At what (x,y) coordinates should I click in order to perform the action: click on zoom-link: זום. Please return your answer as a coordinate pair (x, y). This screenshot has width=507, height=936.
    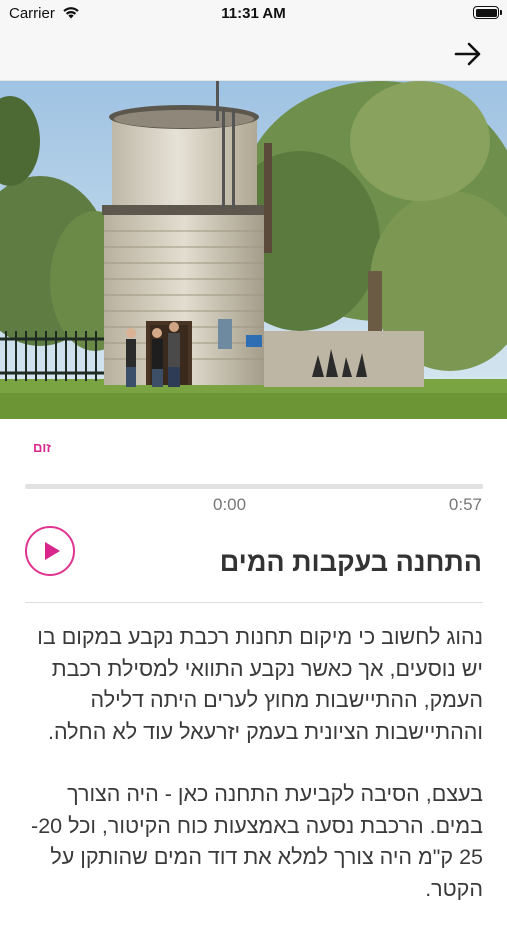
    Looking at the image, I should click on (42, 447).